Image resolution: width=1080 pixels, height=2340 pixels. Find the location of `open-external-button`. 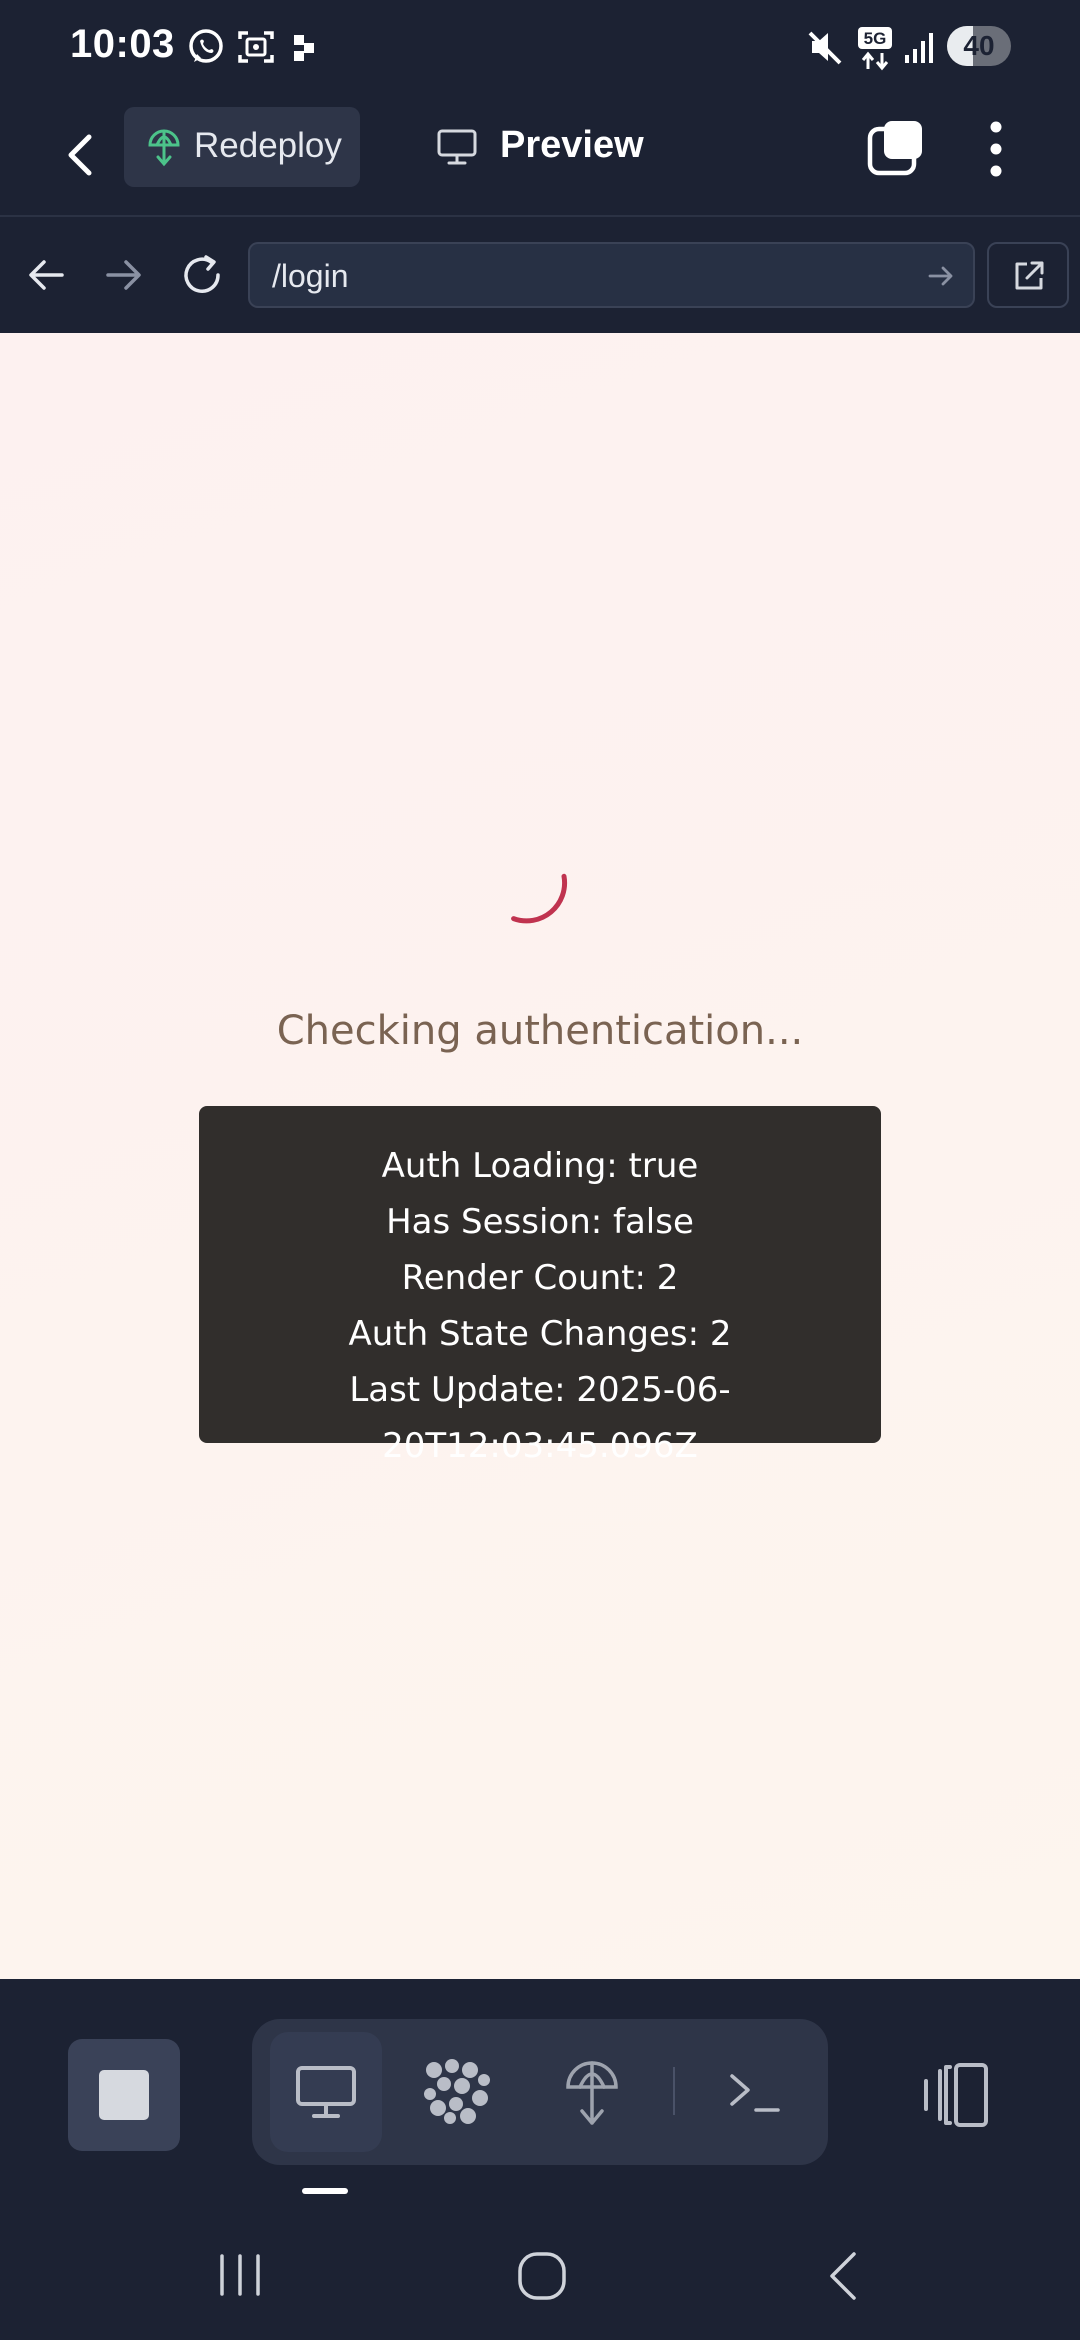

open-external-button is located at coordinates (1028, 275).